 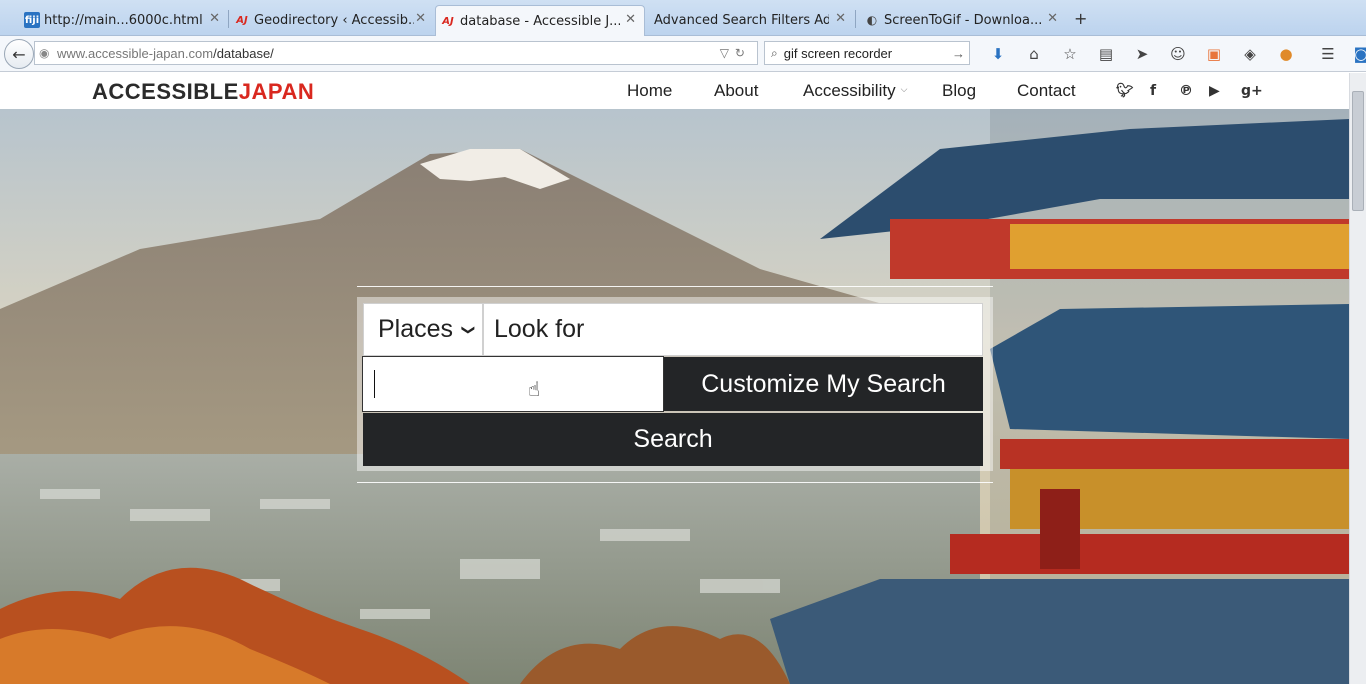 What do you see at coordinates (675, 286) in the screenshot?
I see `divider-top` at bounding box center [675, 286].